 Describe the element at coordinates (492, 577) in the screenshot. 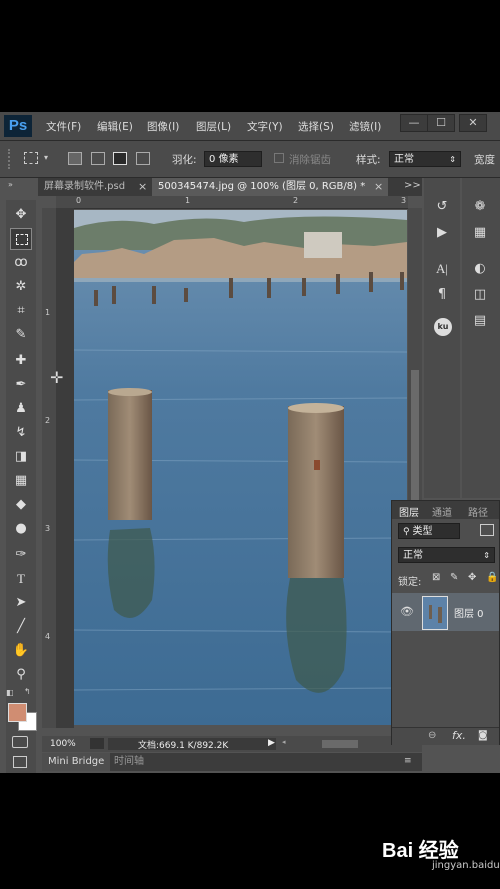

I see `lock-all-icon: 🔒` at that location.